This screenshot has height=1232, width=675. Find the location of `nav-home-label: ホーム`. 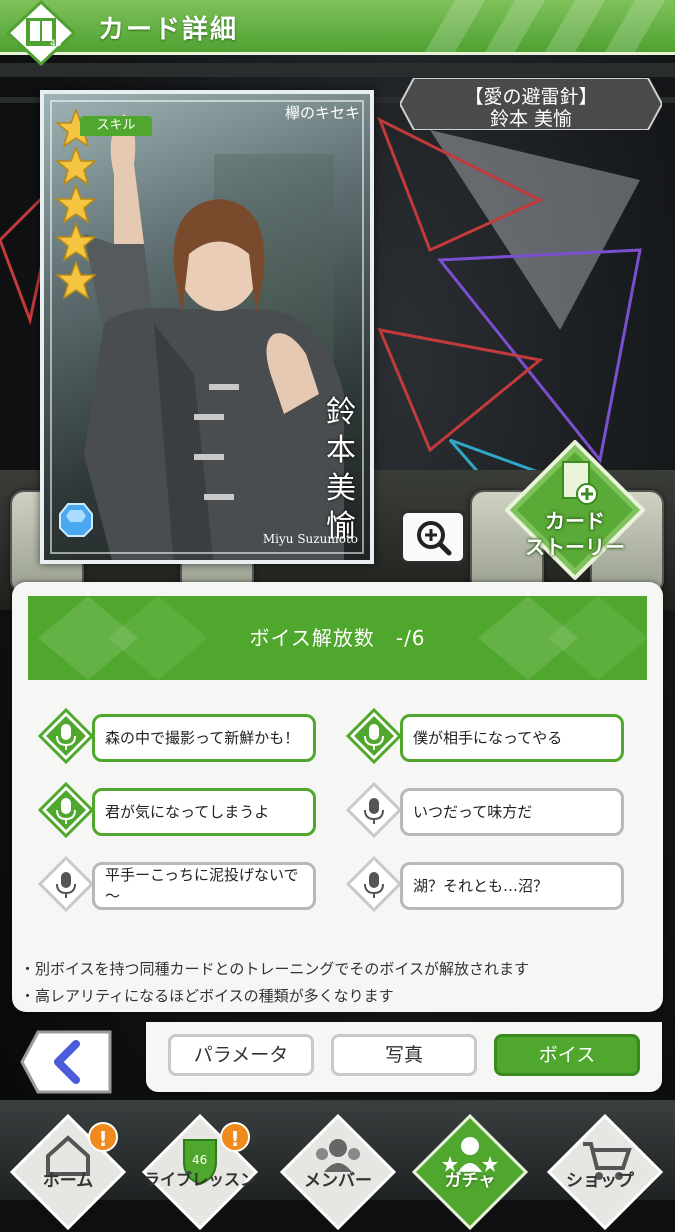

nav-home-label: ホーム is located at coordinates (68, 1181).